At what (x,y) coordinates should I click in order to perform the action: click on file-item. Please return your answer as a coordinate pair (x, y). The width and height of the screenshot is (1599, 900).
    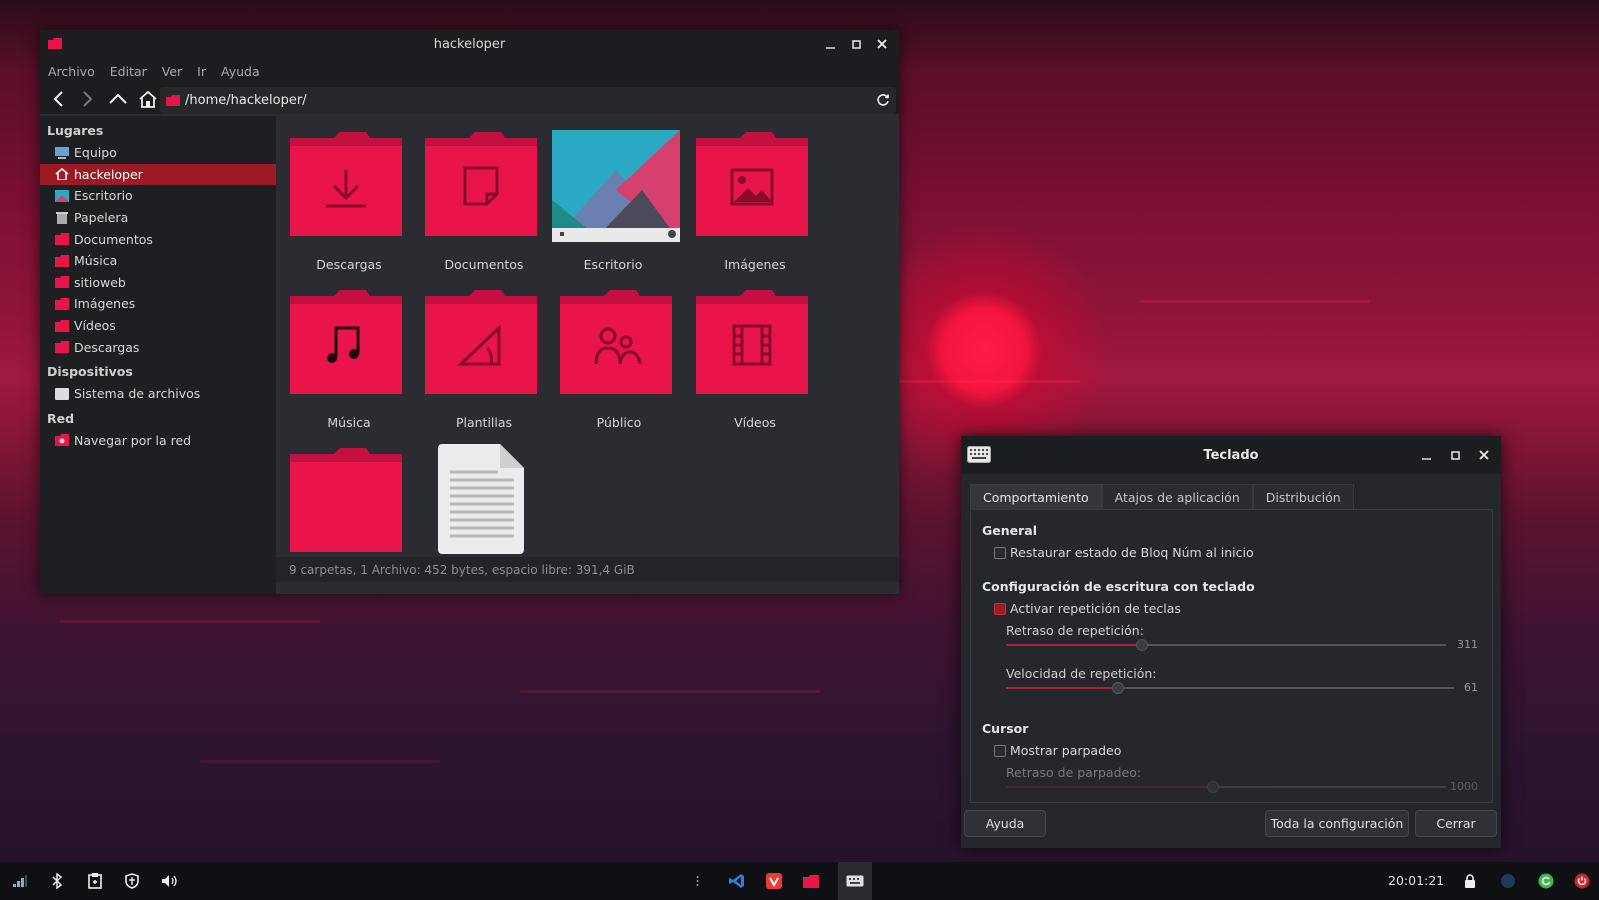
    Looking at the image, I should click on (499, 498).